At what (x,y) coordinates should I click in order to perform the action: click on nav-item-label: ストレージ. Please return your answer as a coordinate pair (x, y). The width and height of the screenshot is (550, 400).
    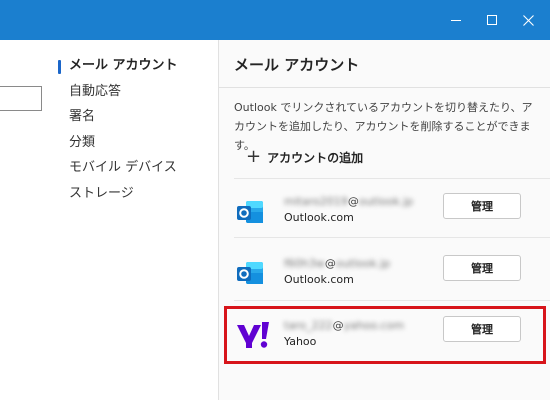
    Looking at the image, I should click on (101, 193).